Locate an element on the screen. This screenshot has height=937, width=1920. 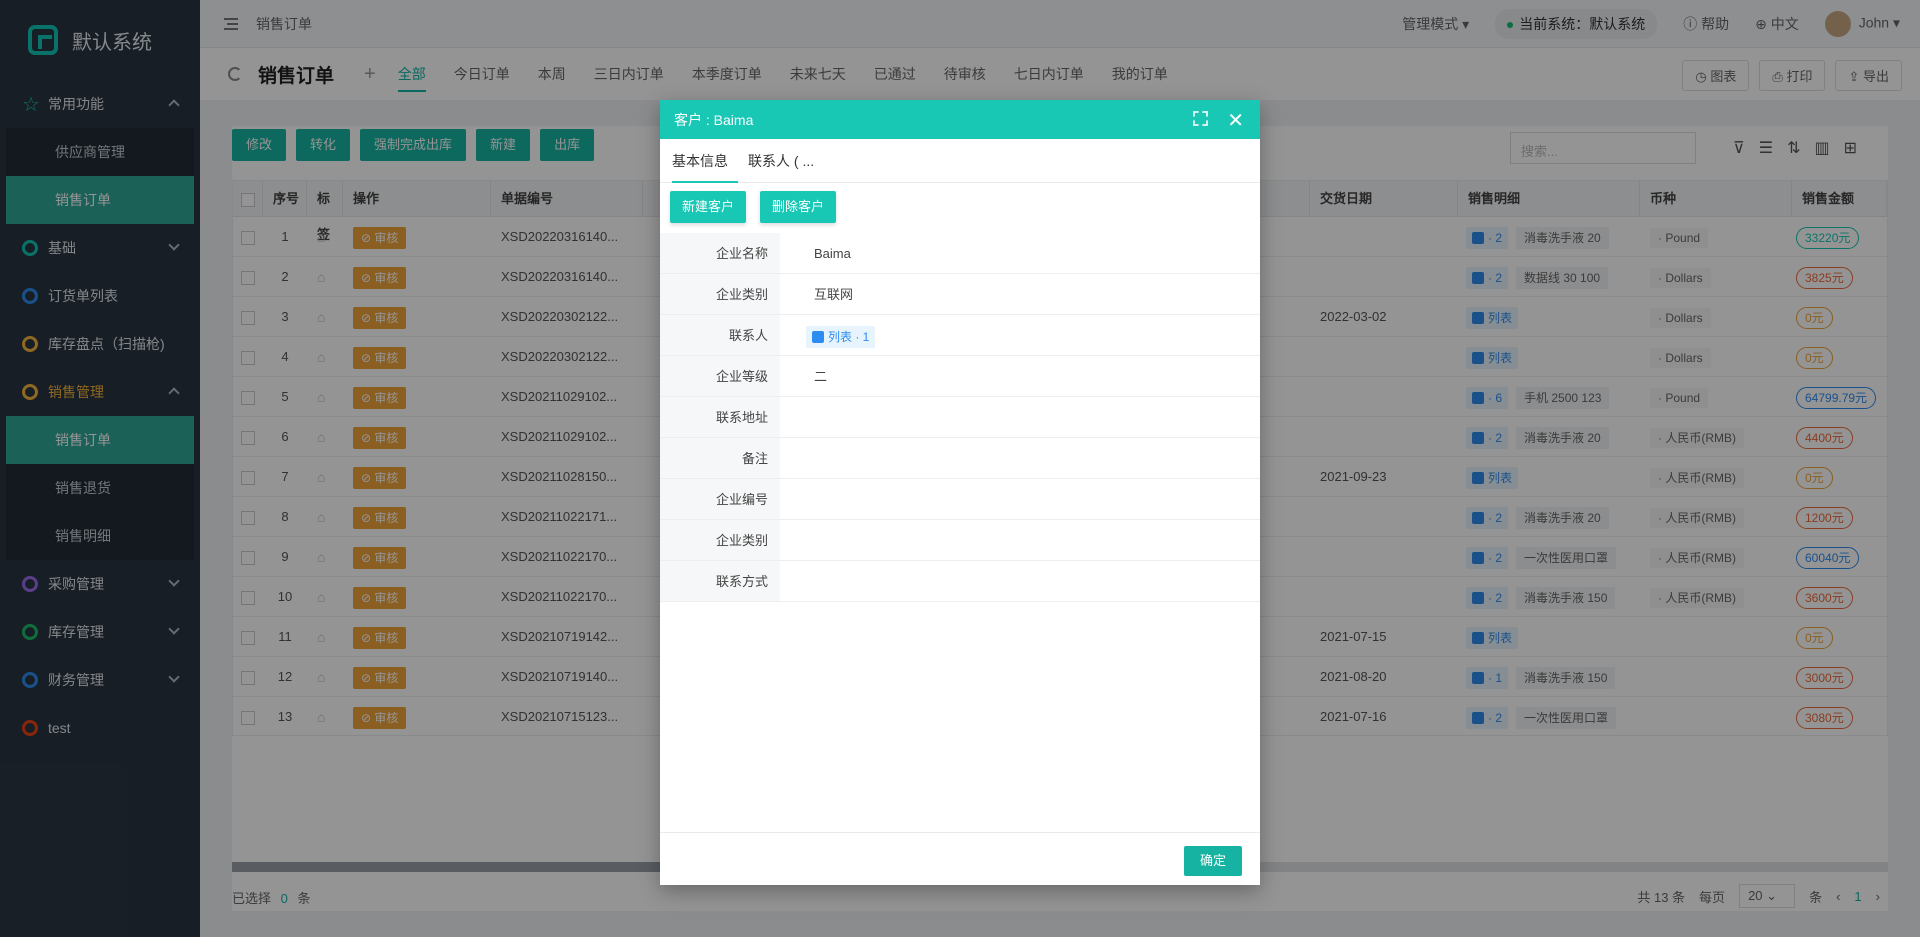
form-row: 联系人 列表 · 1 is located at coordinates (960, 335).